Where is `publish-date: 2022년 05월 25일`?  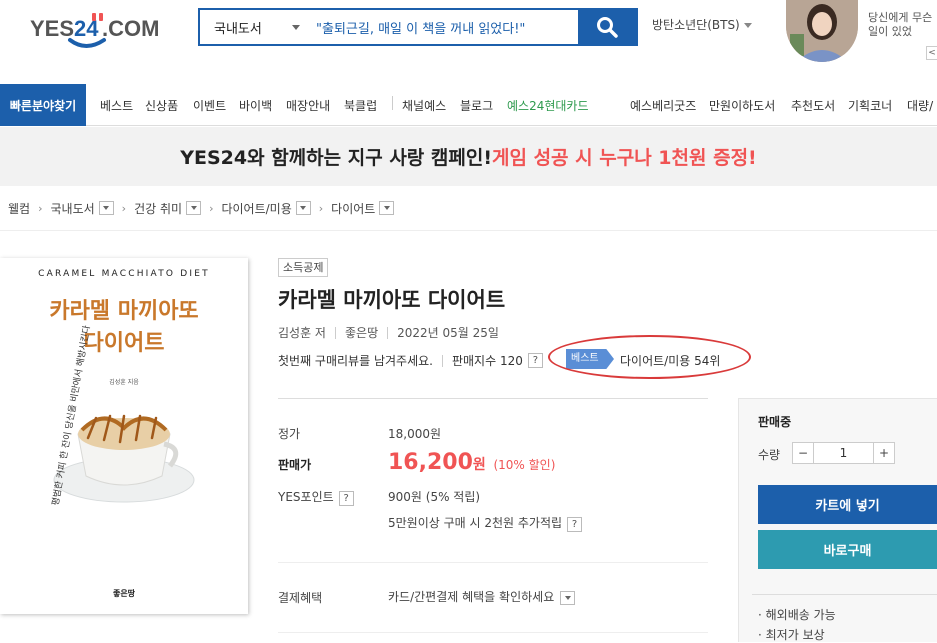
publish-date: 2022년 05월 25일 is located at coordinates (448, 333).